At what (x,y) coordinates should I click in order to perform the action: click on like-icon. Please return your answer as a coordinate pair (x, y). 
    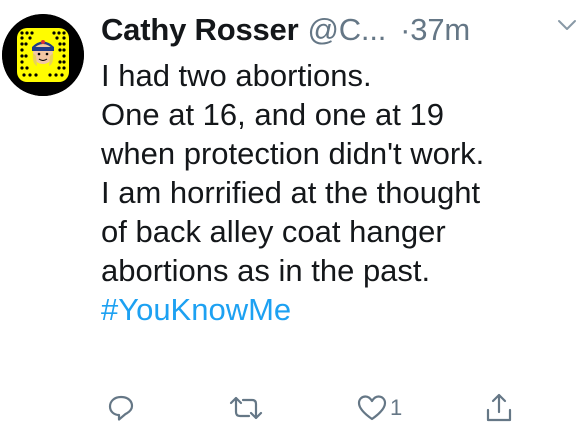
    Looking at the image, I should click on (372, 408).